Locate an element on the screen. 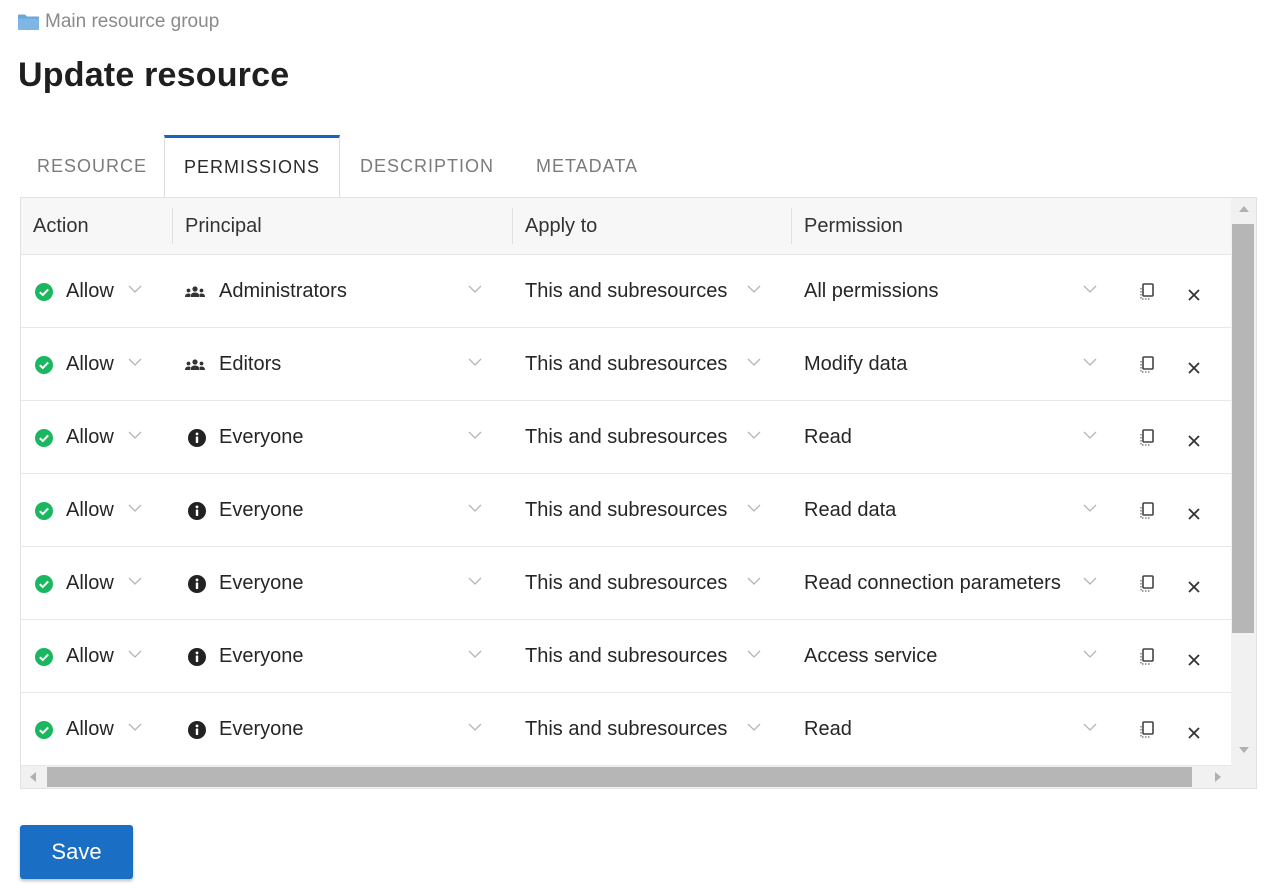 Image resolution: width=1272 pixels, height=889 pixels. tab-permissions: PERMISSIONS is located at coordinates (252, 166).